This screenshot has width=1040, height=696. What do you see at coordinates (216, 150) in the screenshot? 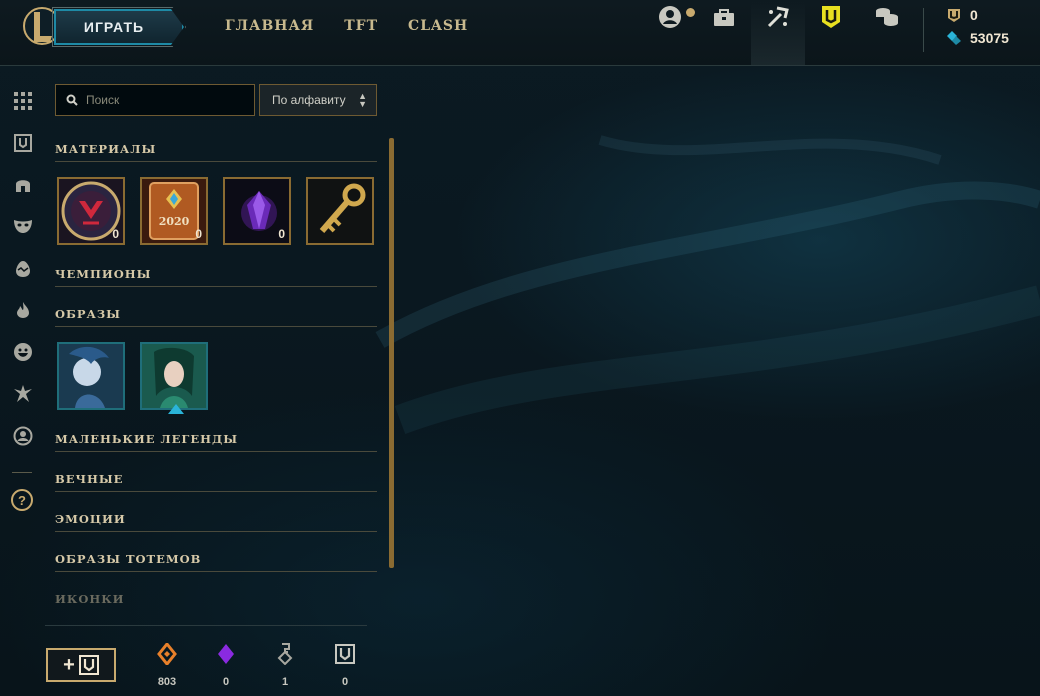
I see `section-materials: МАТЕРИАЛЫ` at bounding box center [216, 150].